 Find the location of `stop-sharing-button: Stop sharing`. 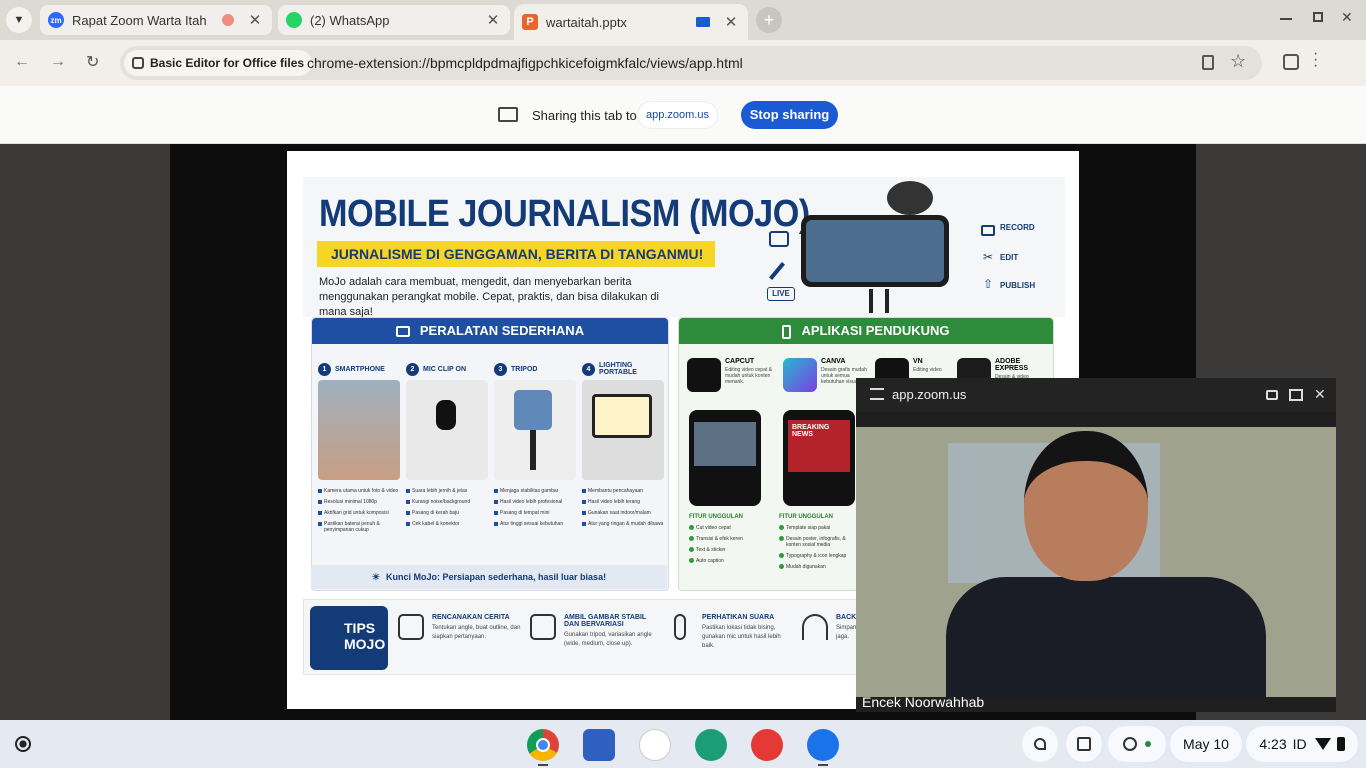

stop-sharing-button: Stop sharing is located at coordinates (789, 115).